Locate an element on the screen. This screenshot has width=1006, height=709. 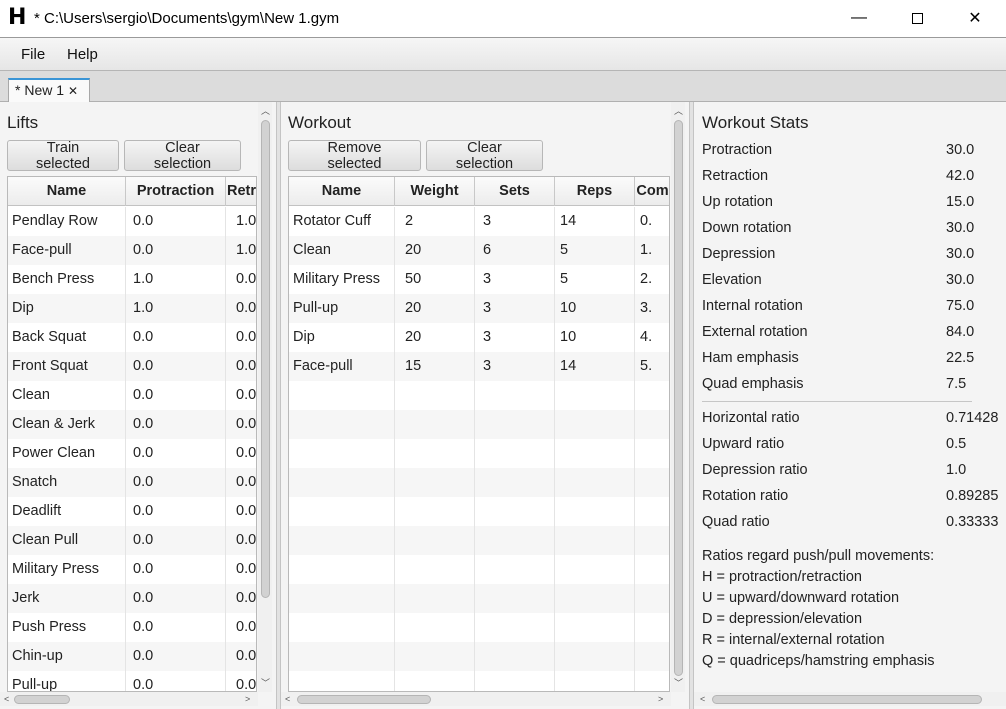
table-row: Push Press 0.0 0.0 is located at coordinates (132, 627).